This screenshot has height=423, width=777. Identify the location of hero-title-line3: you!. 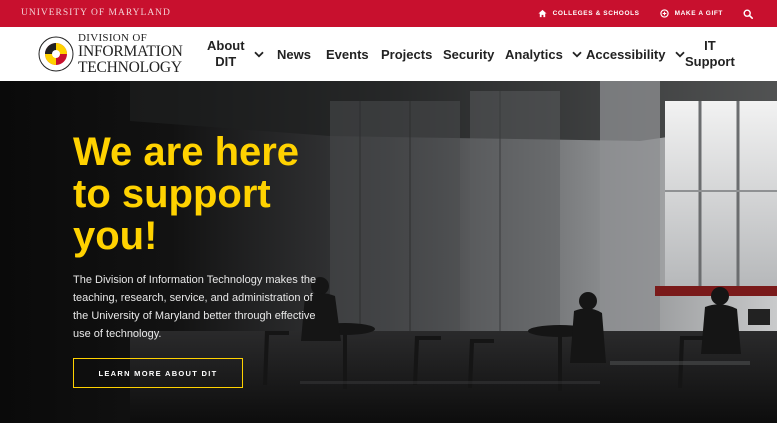
(115, 236).